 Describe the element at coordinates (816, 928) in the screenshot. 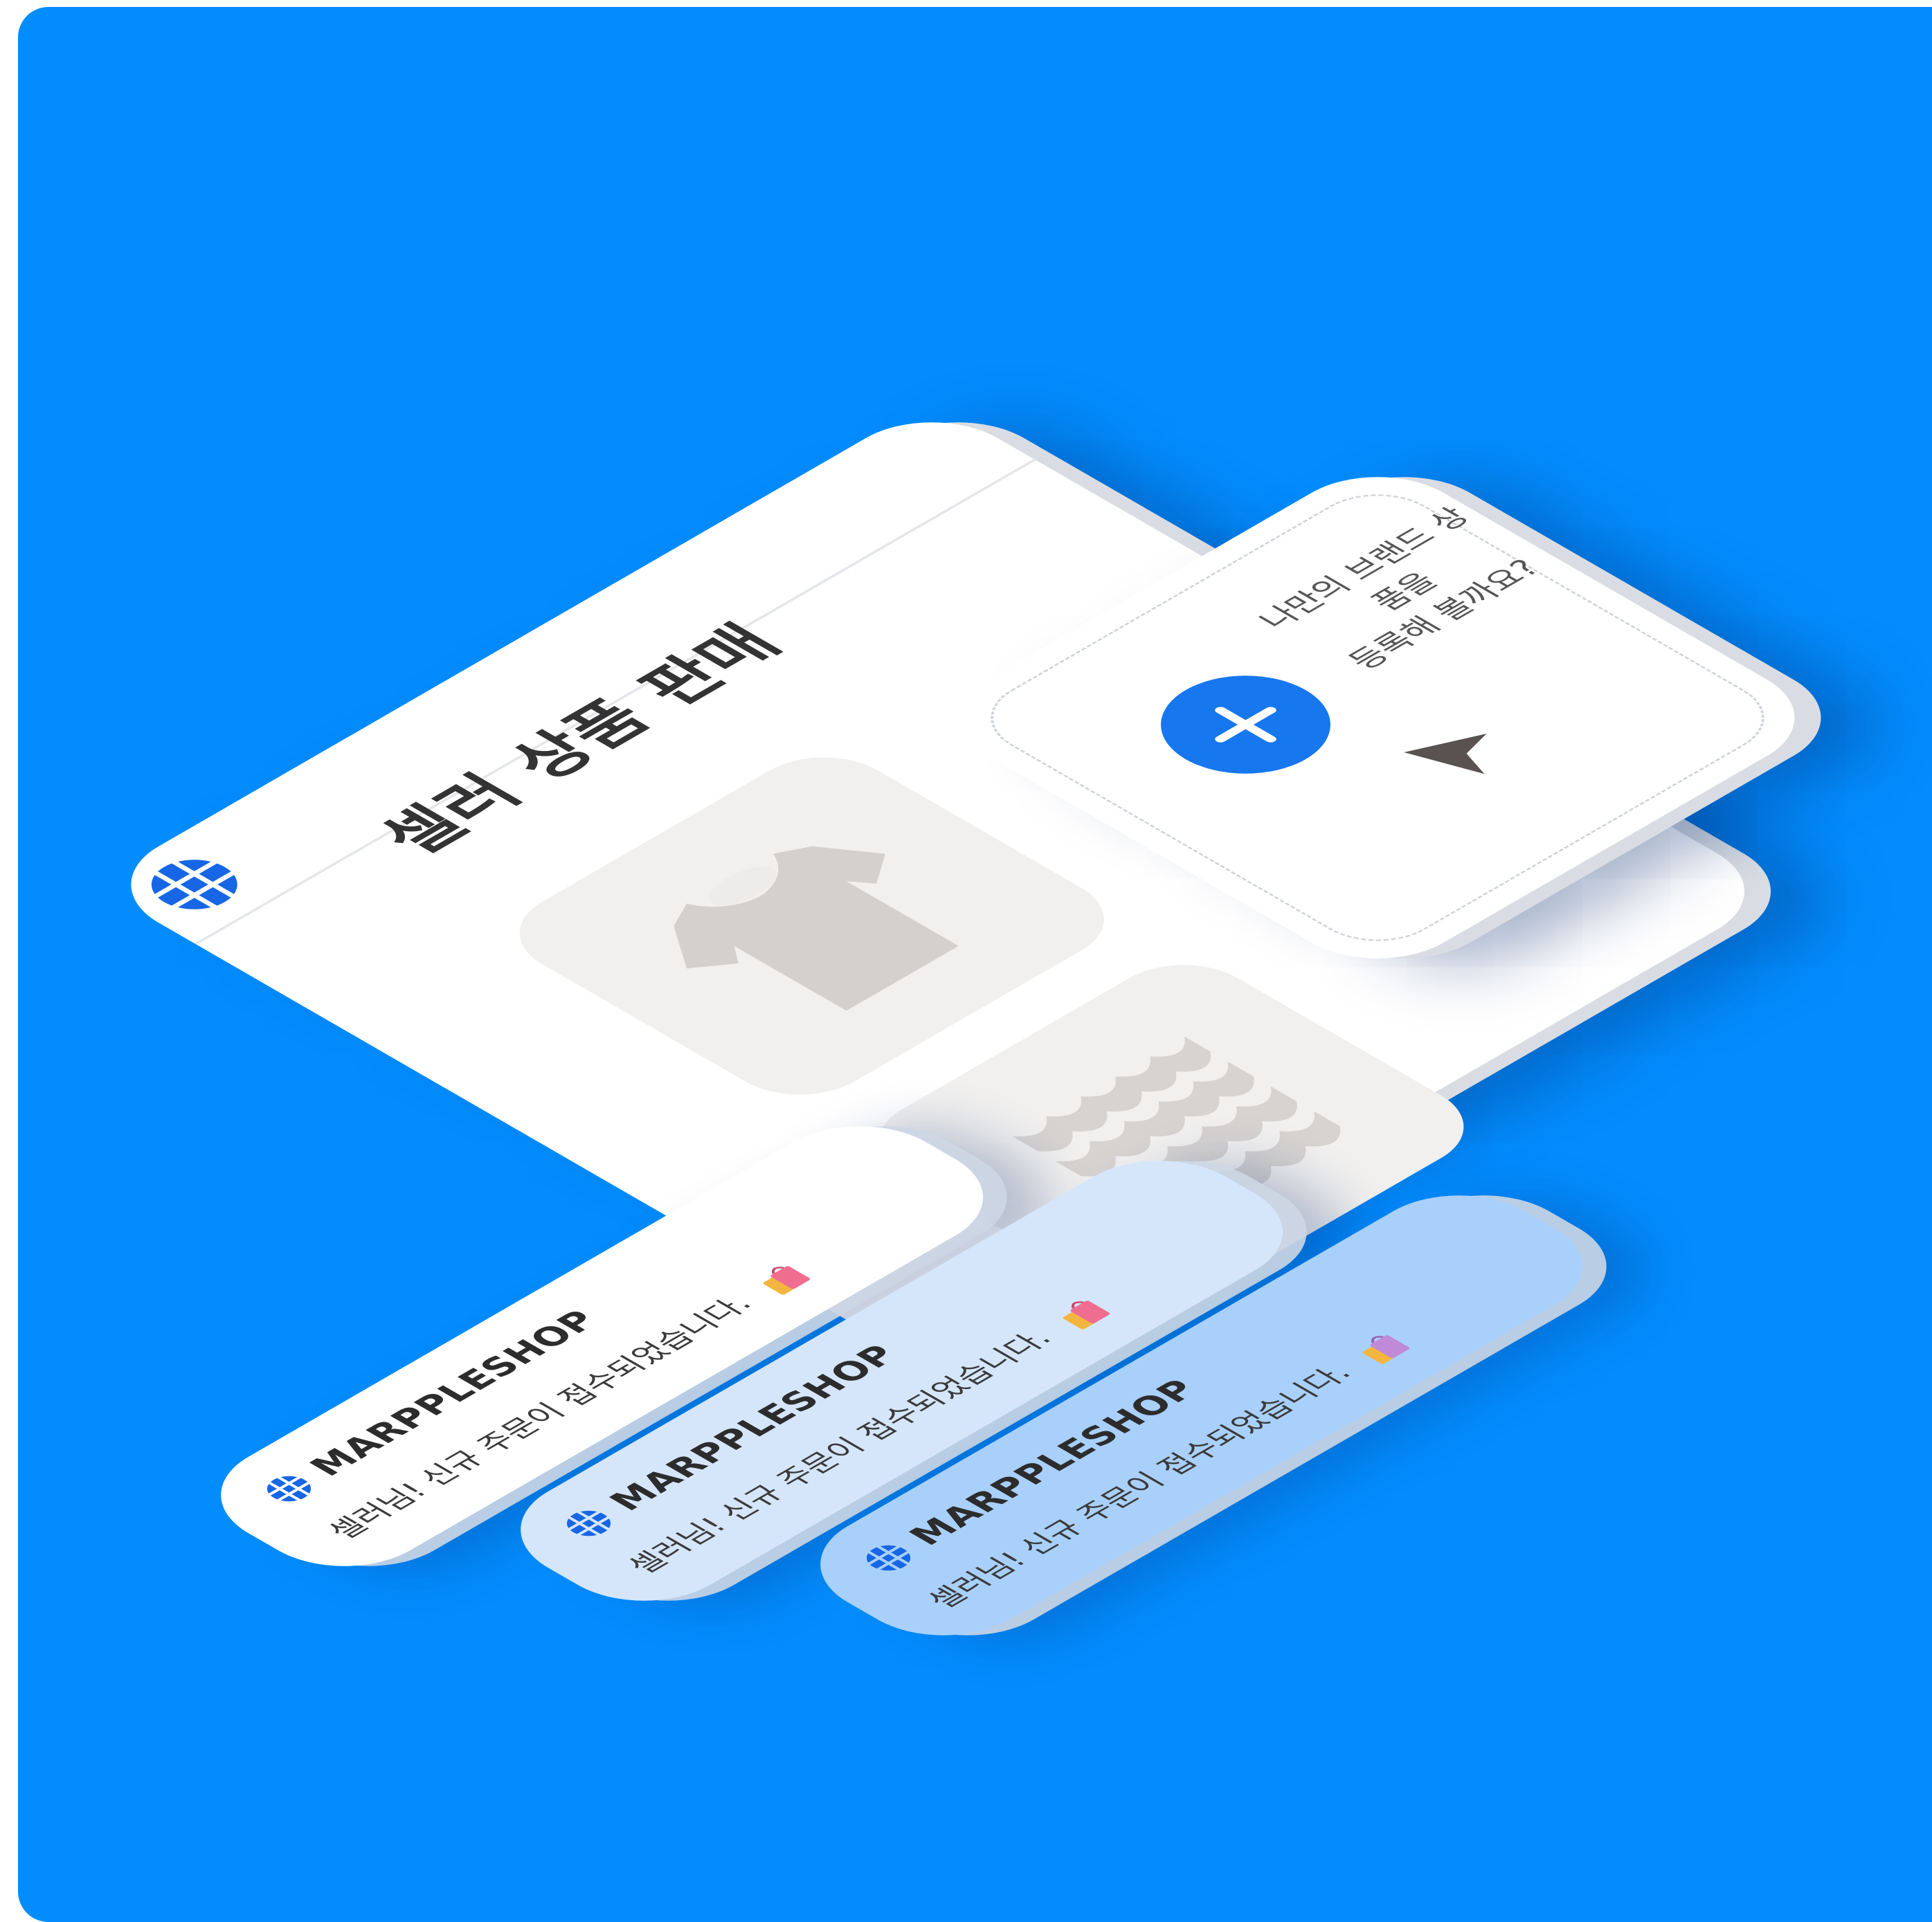

I see `tshirt-icon` at that location.